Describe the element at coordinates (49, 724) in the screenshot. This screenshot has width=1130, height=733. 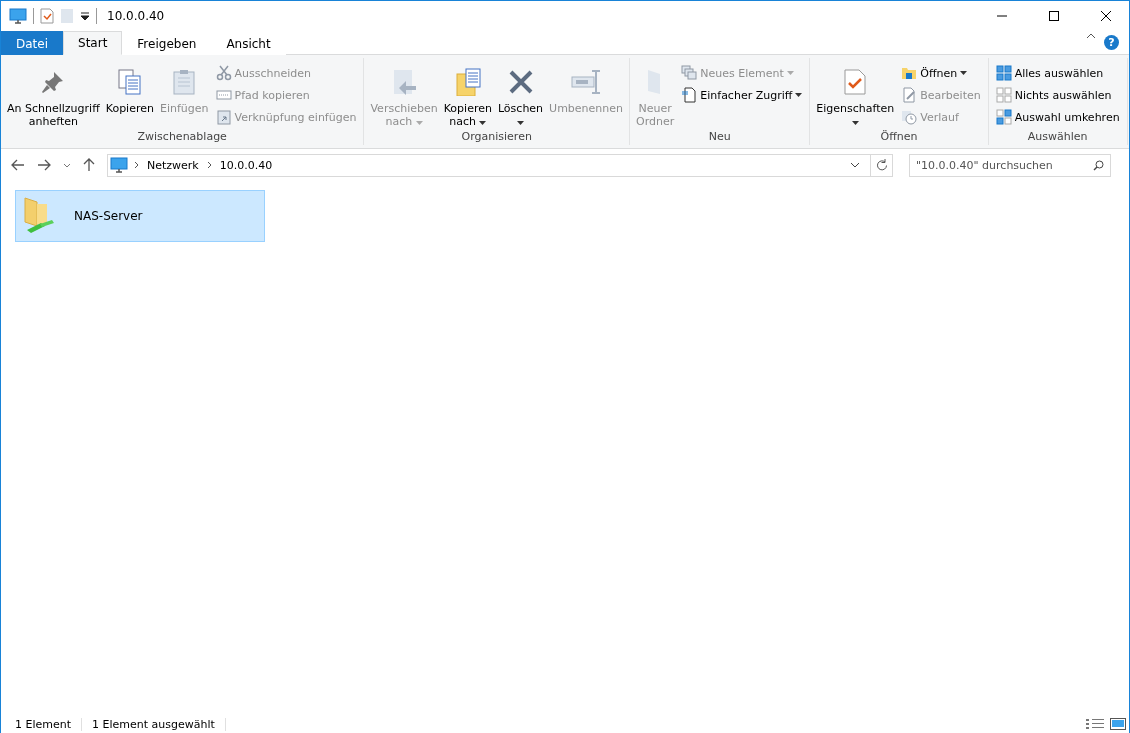
I see `status-text: 1 Element` at that location.